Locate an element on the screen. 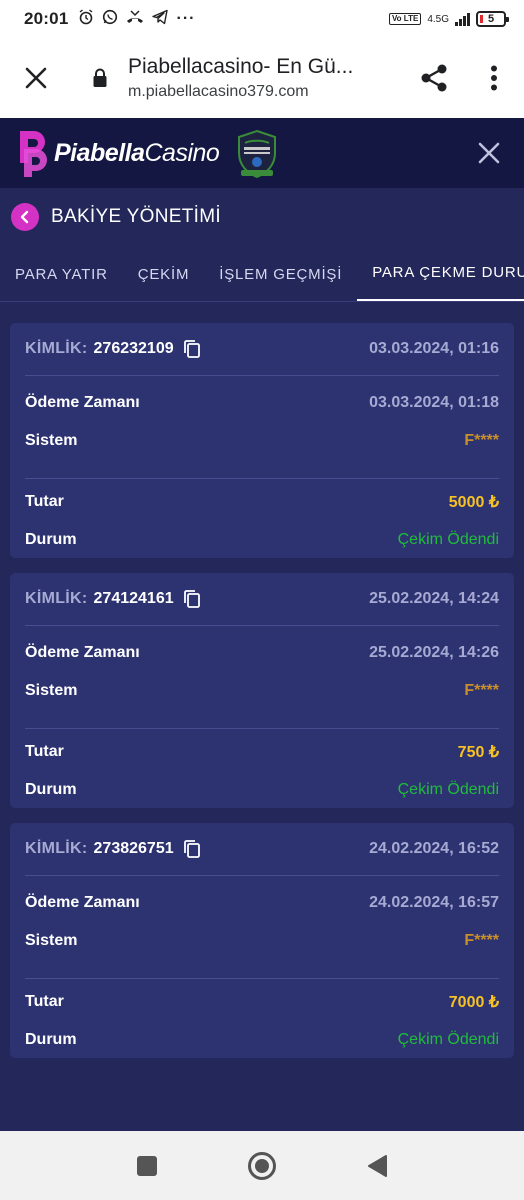  card-header: KİMLİK: 273826751 24.02.2024, 16:52 is located at coordinates (262, 849).